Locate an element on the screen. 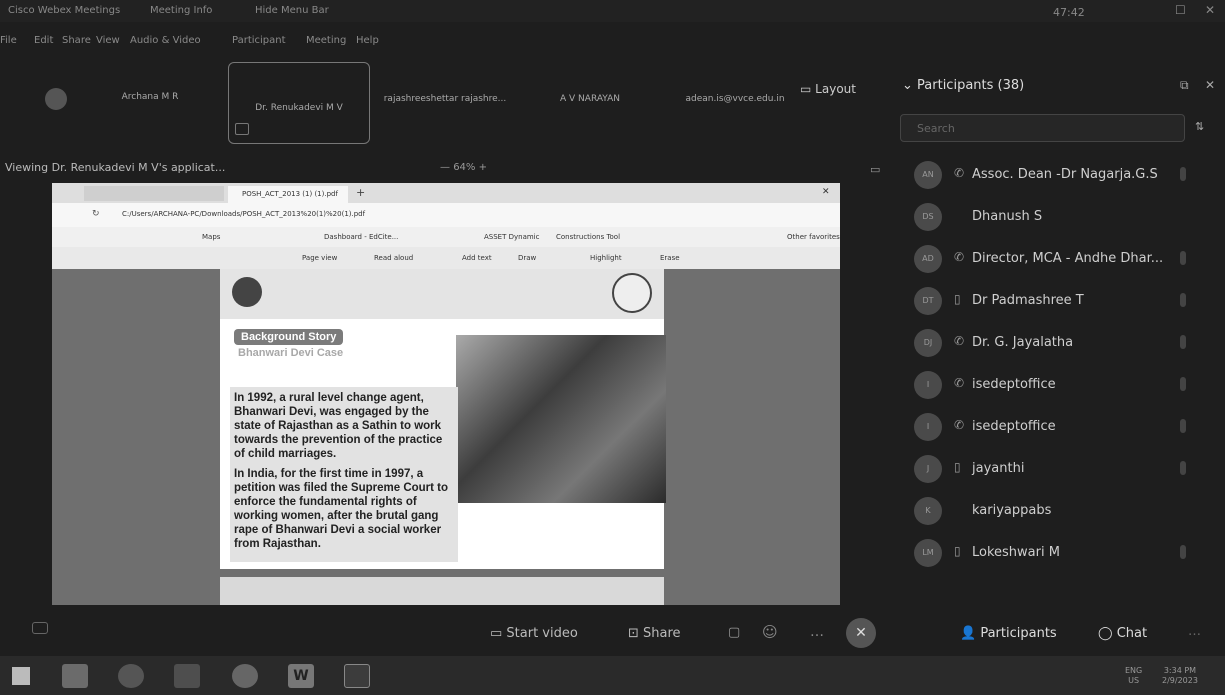 This screenshot has height=695, width=1225. start-icon is located at coordinates (21, 676).